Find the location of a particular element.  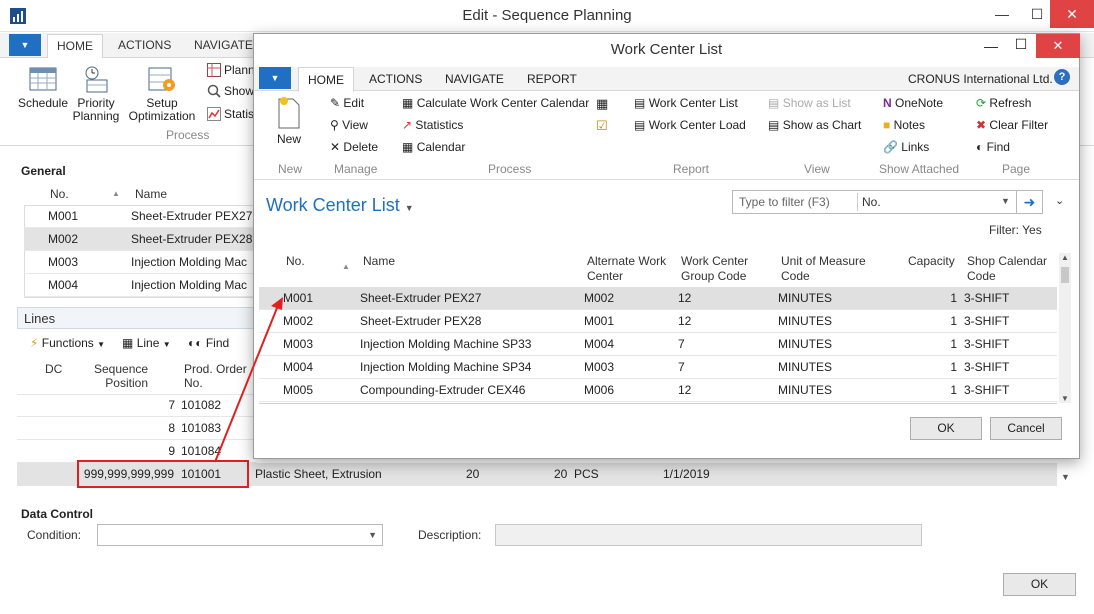

annotation-arrow is located at coordinates (248, 380).